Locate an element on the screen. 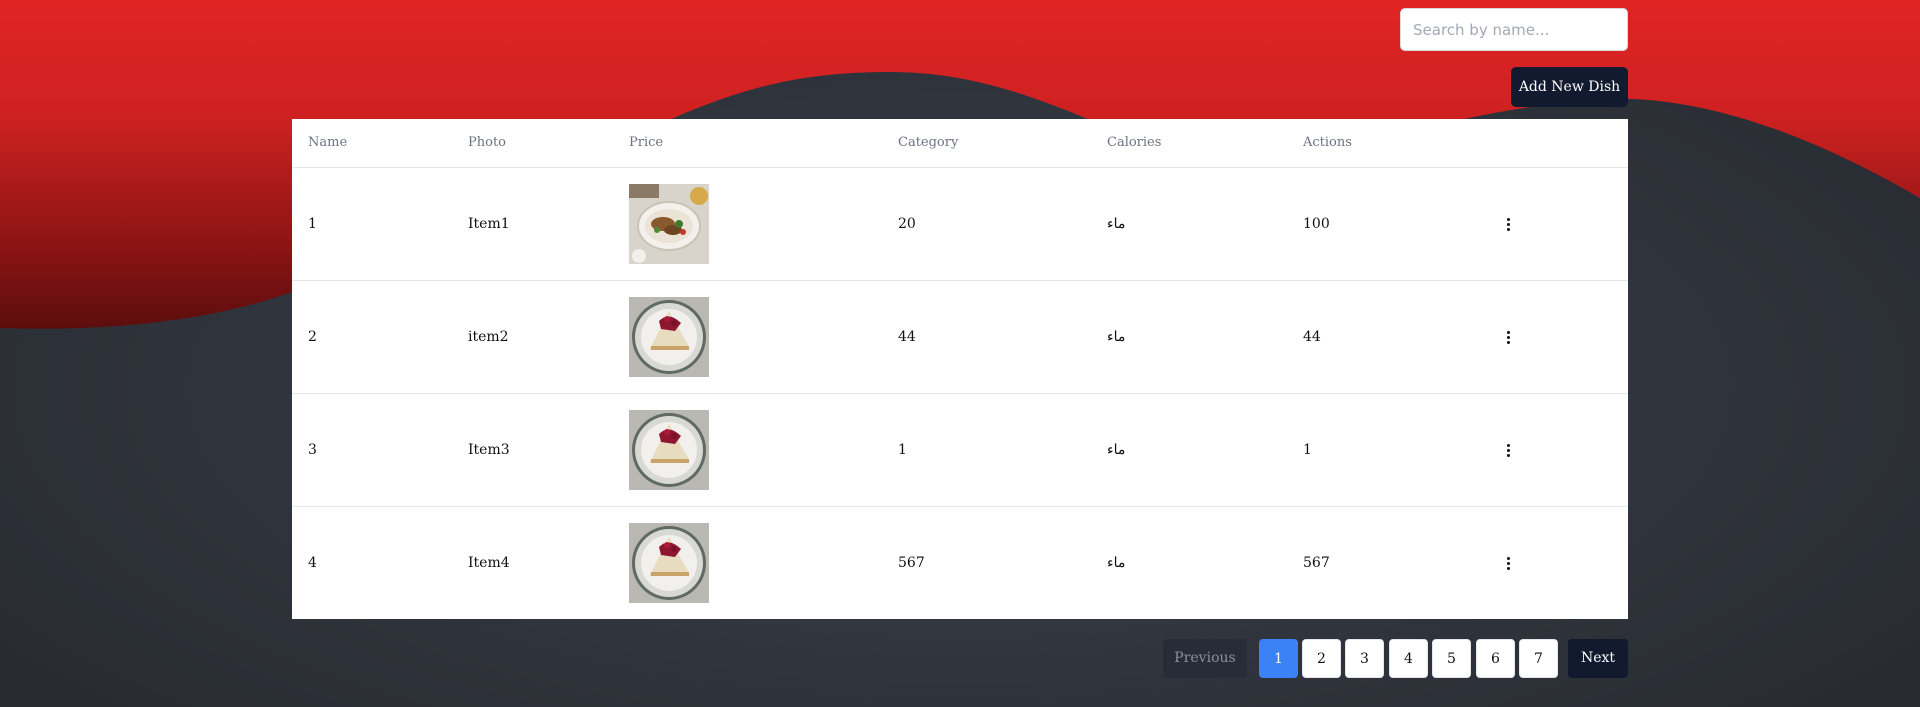 The width and height of the screenshot is (1920, 707). table-row: 4 Item4 567 ماء 567 is located at coordinates (960, 563).